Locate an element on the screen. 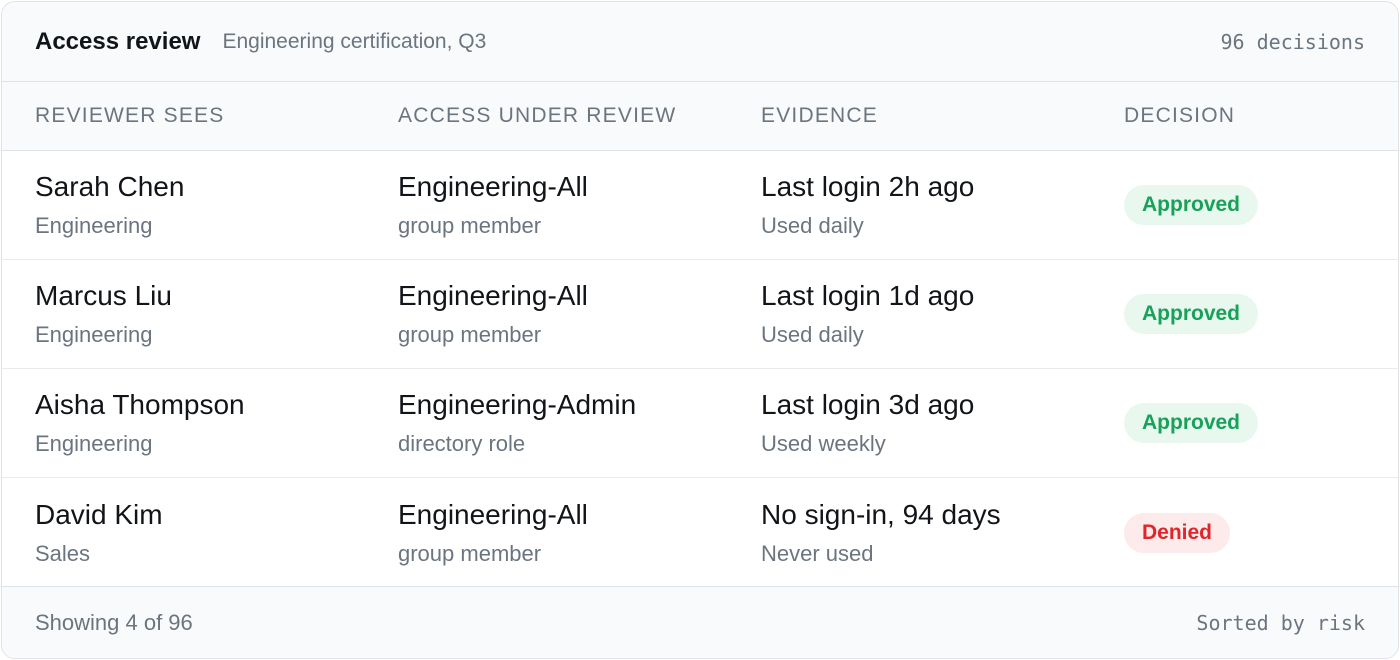 The image size is (1400, 660). evidence-cell: Last login 2h ago Used daily is located at coordinates (942, 205).